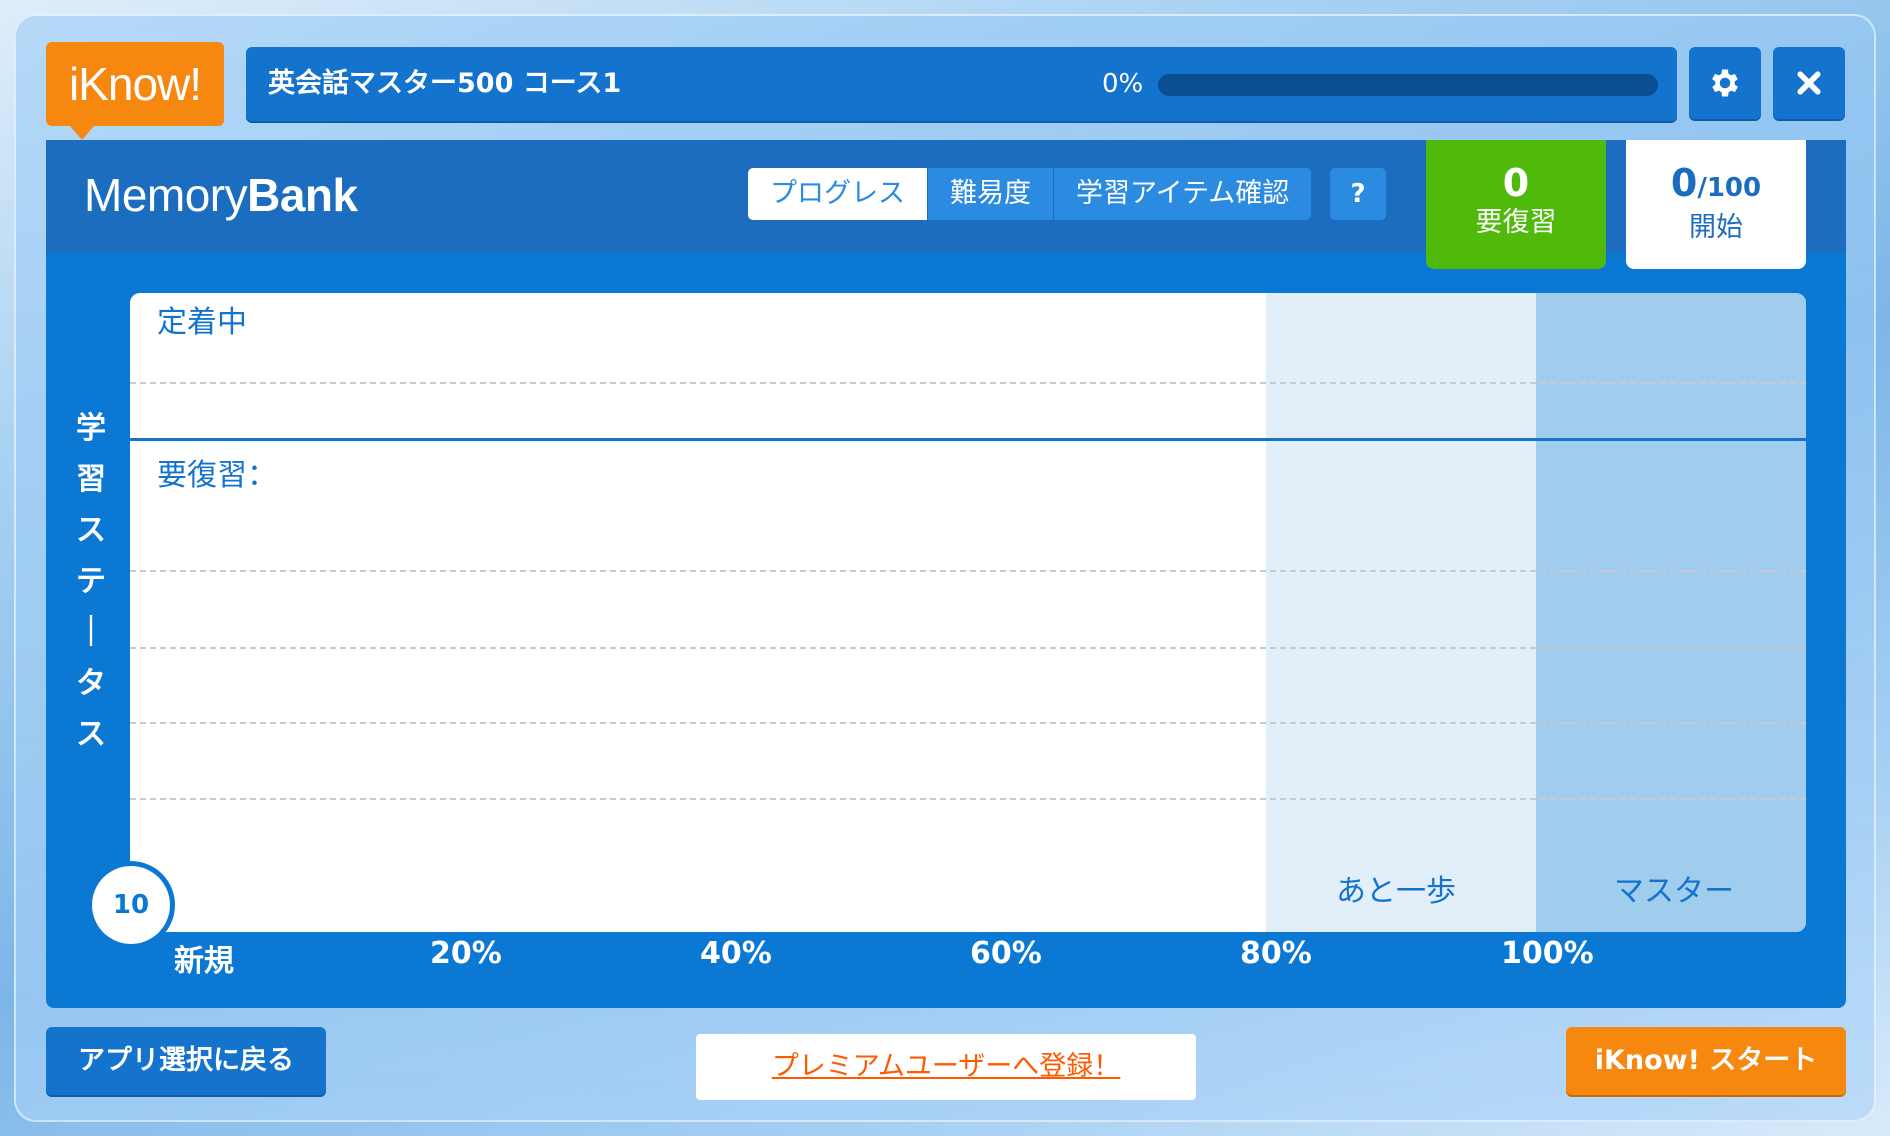 Image resolution: width=1890 pixels, height=1136 pixels. What do you see at coordinates (1401, 612) in the screenshot?
I see `zone-near-mastery` at bounding box center [1401, 612].